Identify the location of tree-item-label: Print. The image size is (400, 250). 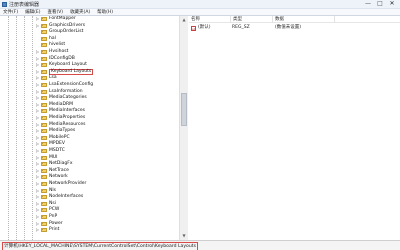
(54, 230).